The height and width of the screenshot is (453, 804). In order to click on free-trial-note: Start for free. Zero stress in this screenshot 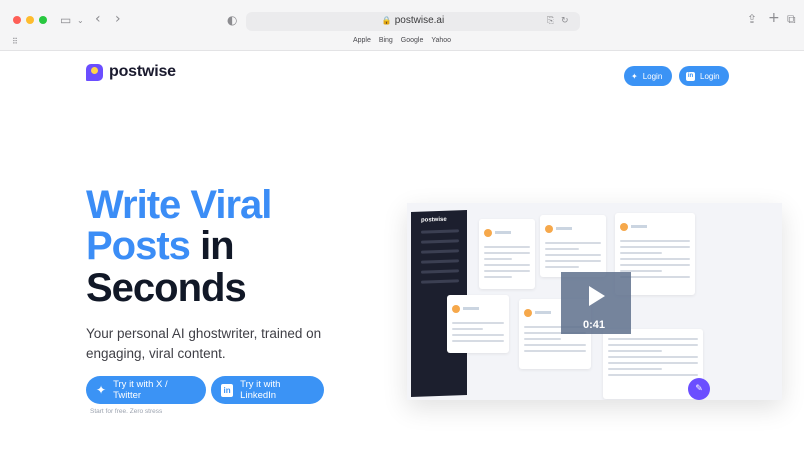, I will do `click(126, 411)`.